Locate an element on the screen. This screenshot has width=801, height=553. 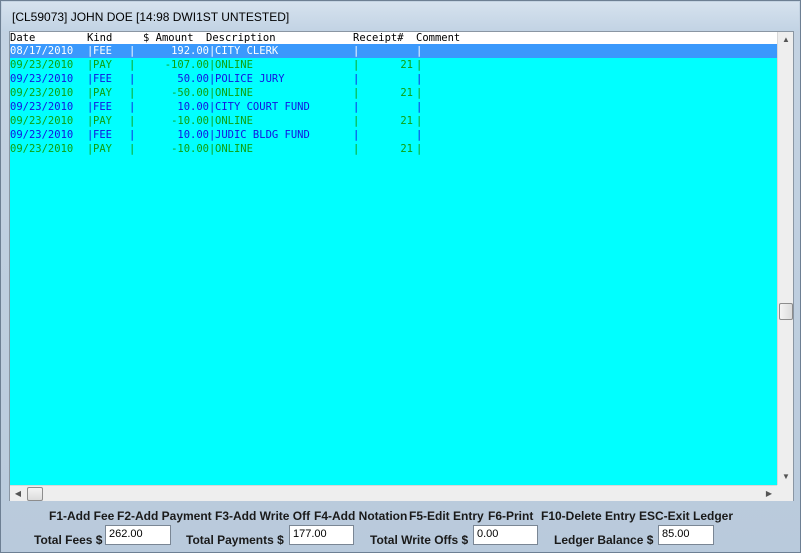
table-row: | | | | | 09/23/2010 PAY -107.00 ONLINE 21 is located at coordinates (393, 65).